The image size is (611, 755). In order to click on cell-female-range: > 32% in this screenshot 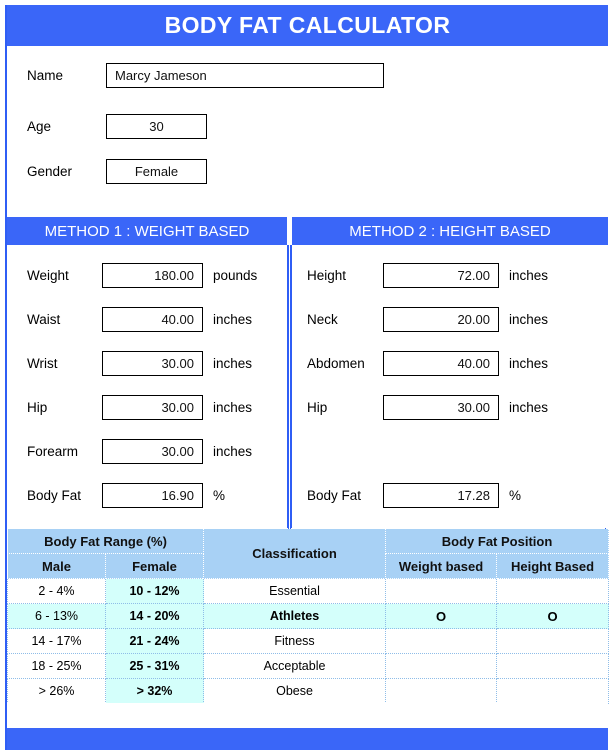, I will do `click(154, 691)`.